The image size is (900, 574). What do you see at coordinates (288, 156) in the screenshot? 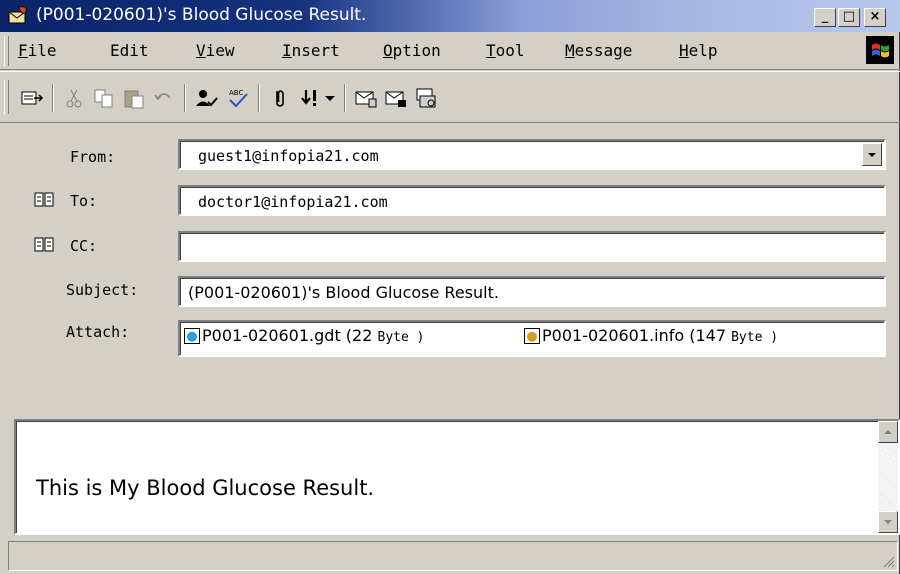
I see `from-value: guest1@infopia21.com` at bounding box center [288, 156].